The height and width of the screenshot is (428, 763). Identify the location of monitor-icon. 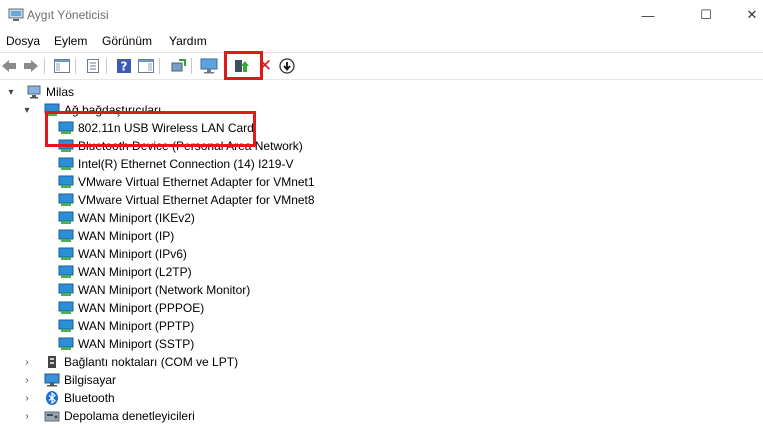
(209, 66).